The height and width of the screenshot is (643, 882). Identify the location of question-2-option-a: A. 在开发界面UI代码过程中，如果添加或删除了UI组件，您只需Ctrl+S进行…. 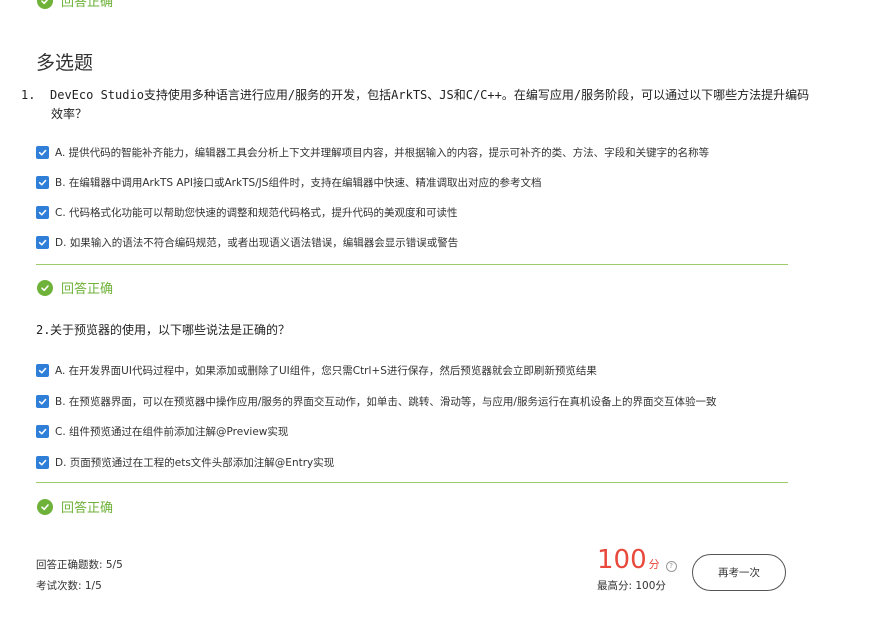
(316, 370).